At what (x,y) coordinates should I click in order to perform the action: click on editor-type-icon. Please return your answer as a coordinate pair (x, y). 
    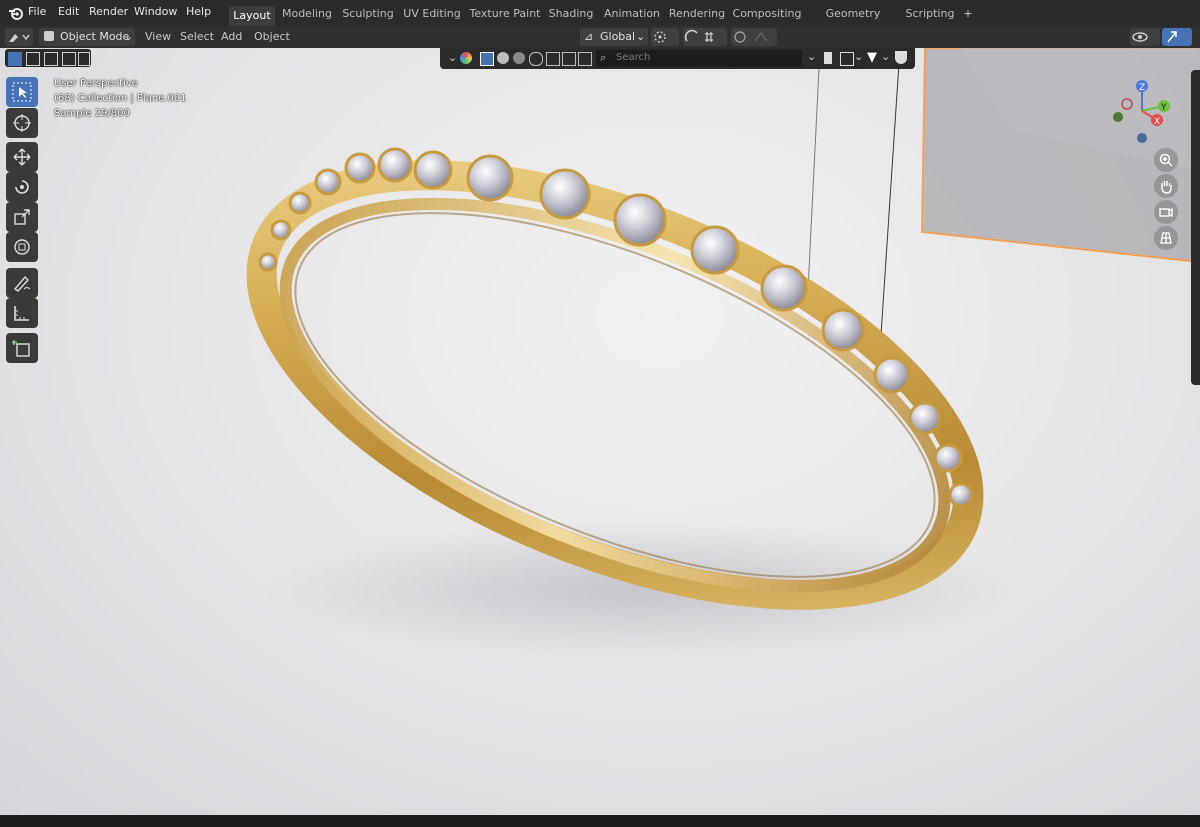
    Looking at the image, I should click on (19, 38).